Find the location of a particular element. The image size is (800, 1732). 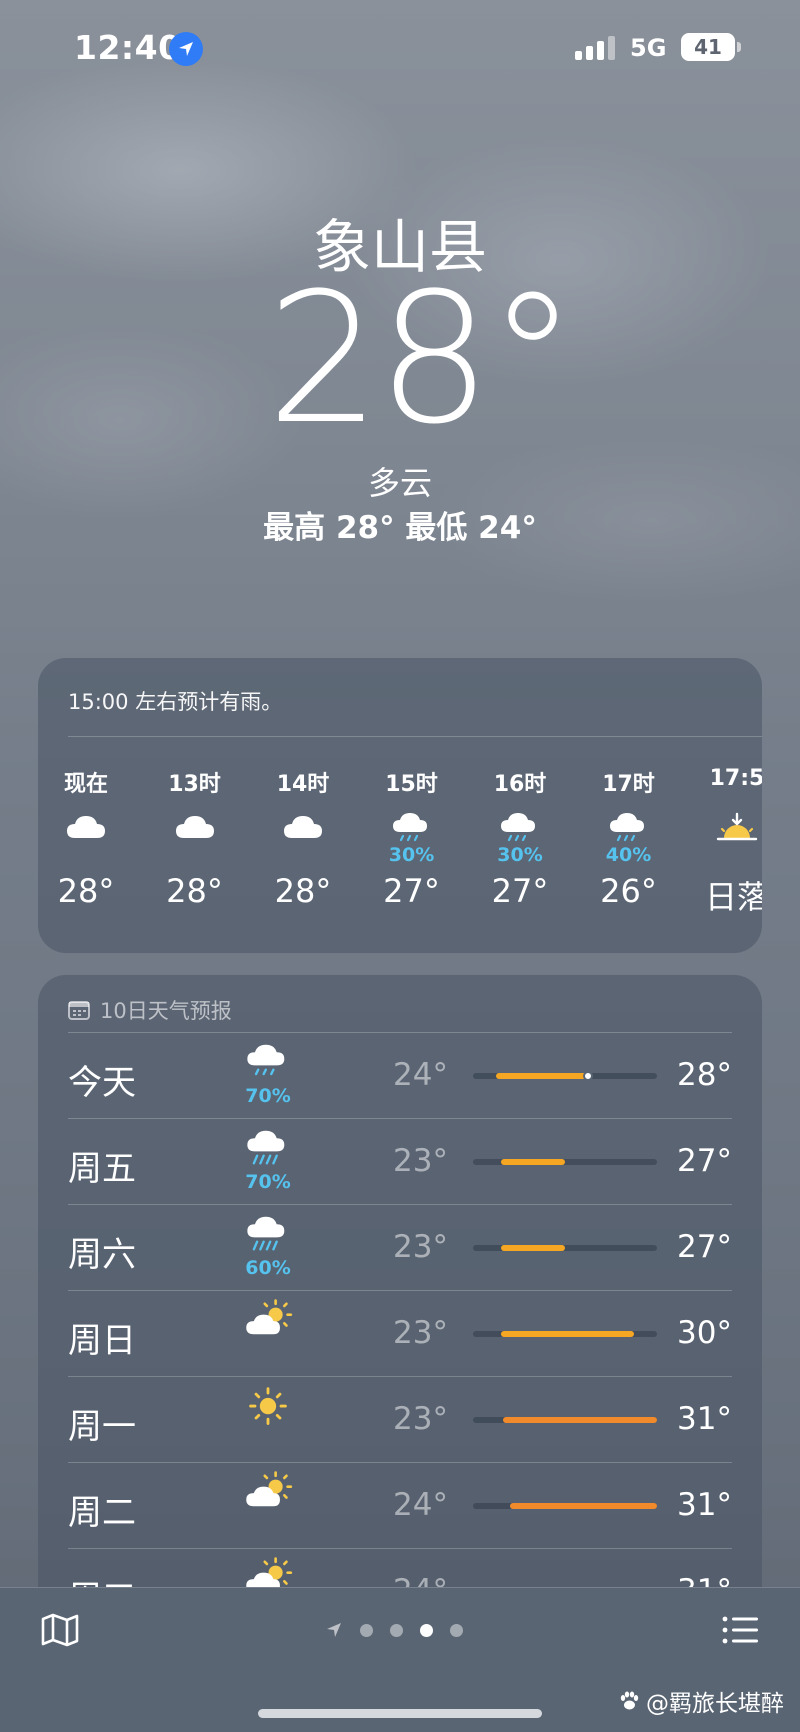

hourly-item: 14时 28° is located at coordinates (303, 838).